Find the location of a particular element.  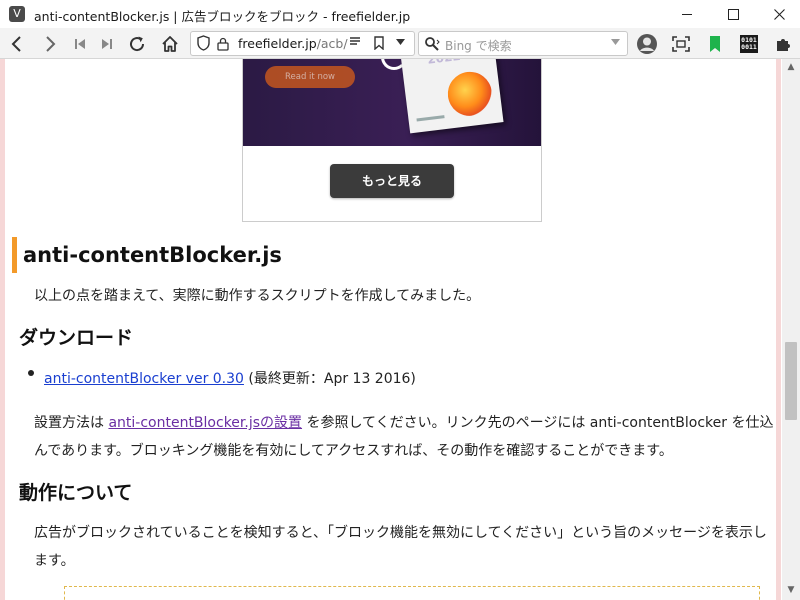

account-avatar-icon is located at coordinates (647, 44).